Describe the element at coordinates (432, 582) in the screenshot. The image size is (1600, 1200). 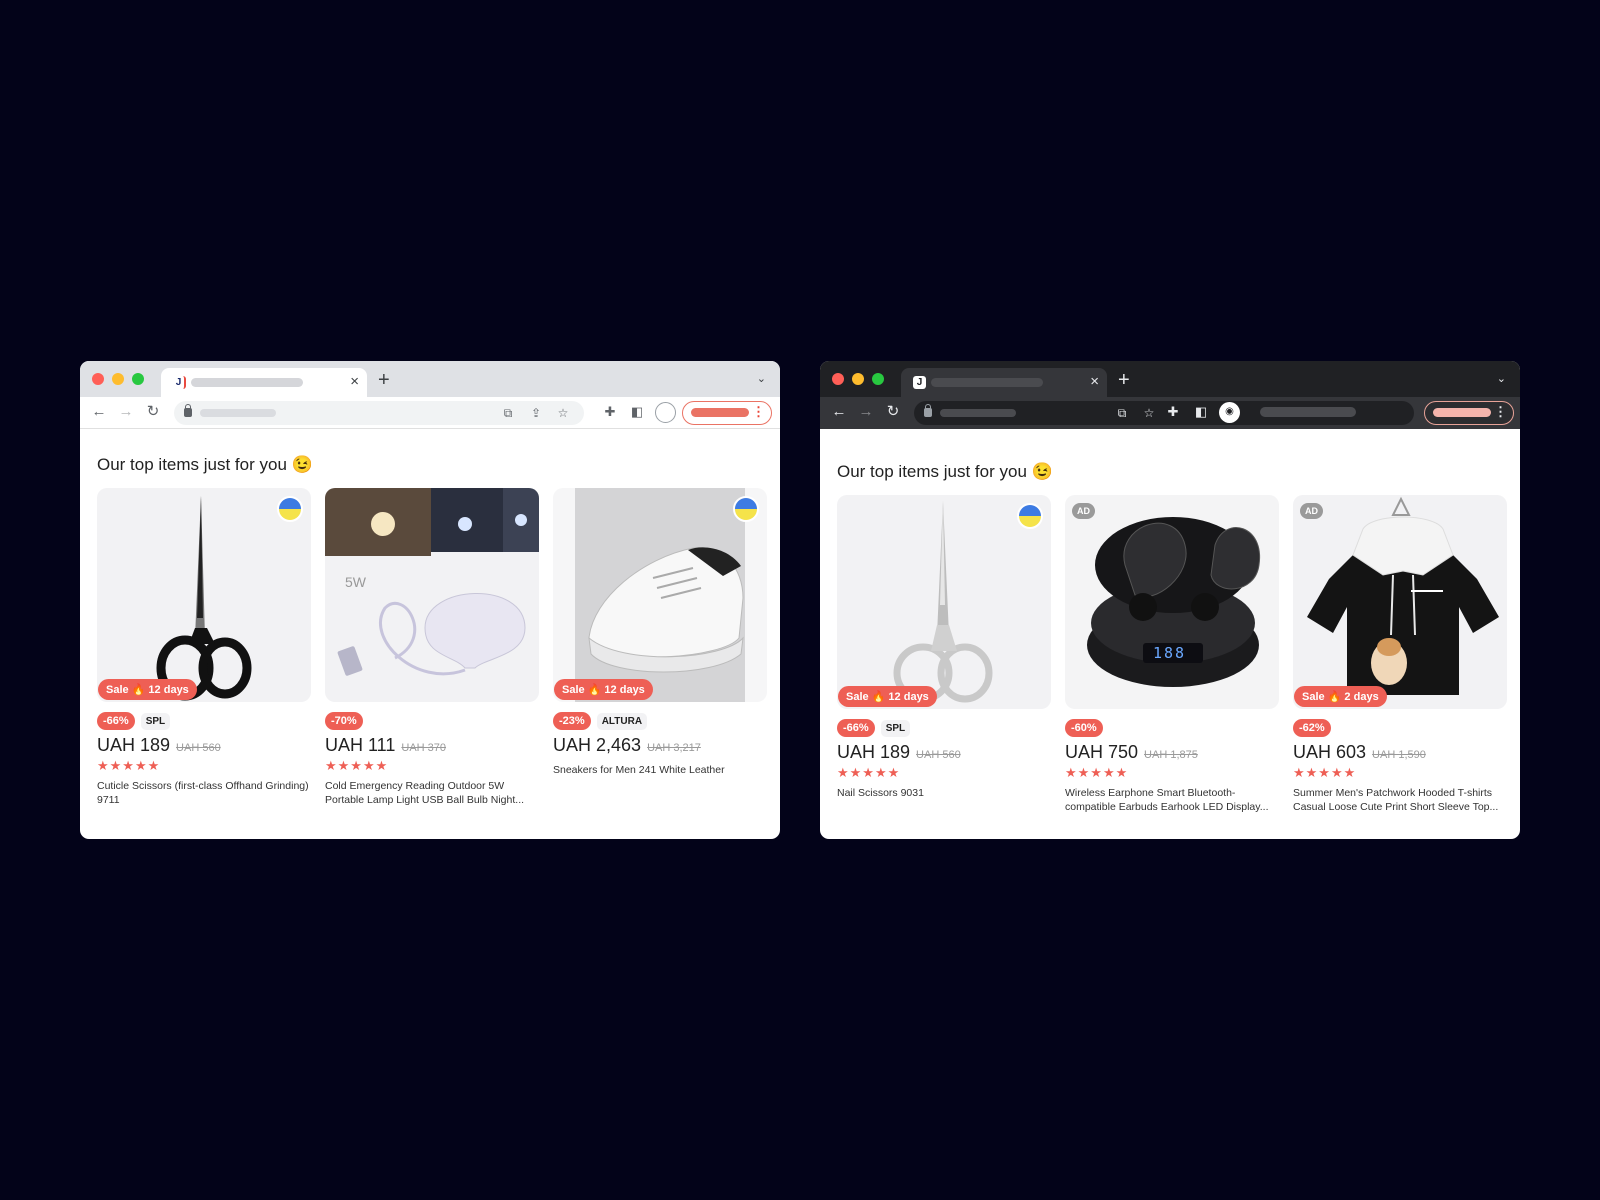
I see `usb-bulb-illustration` at that location.